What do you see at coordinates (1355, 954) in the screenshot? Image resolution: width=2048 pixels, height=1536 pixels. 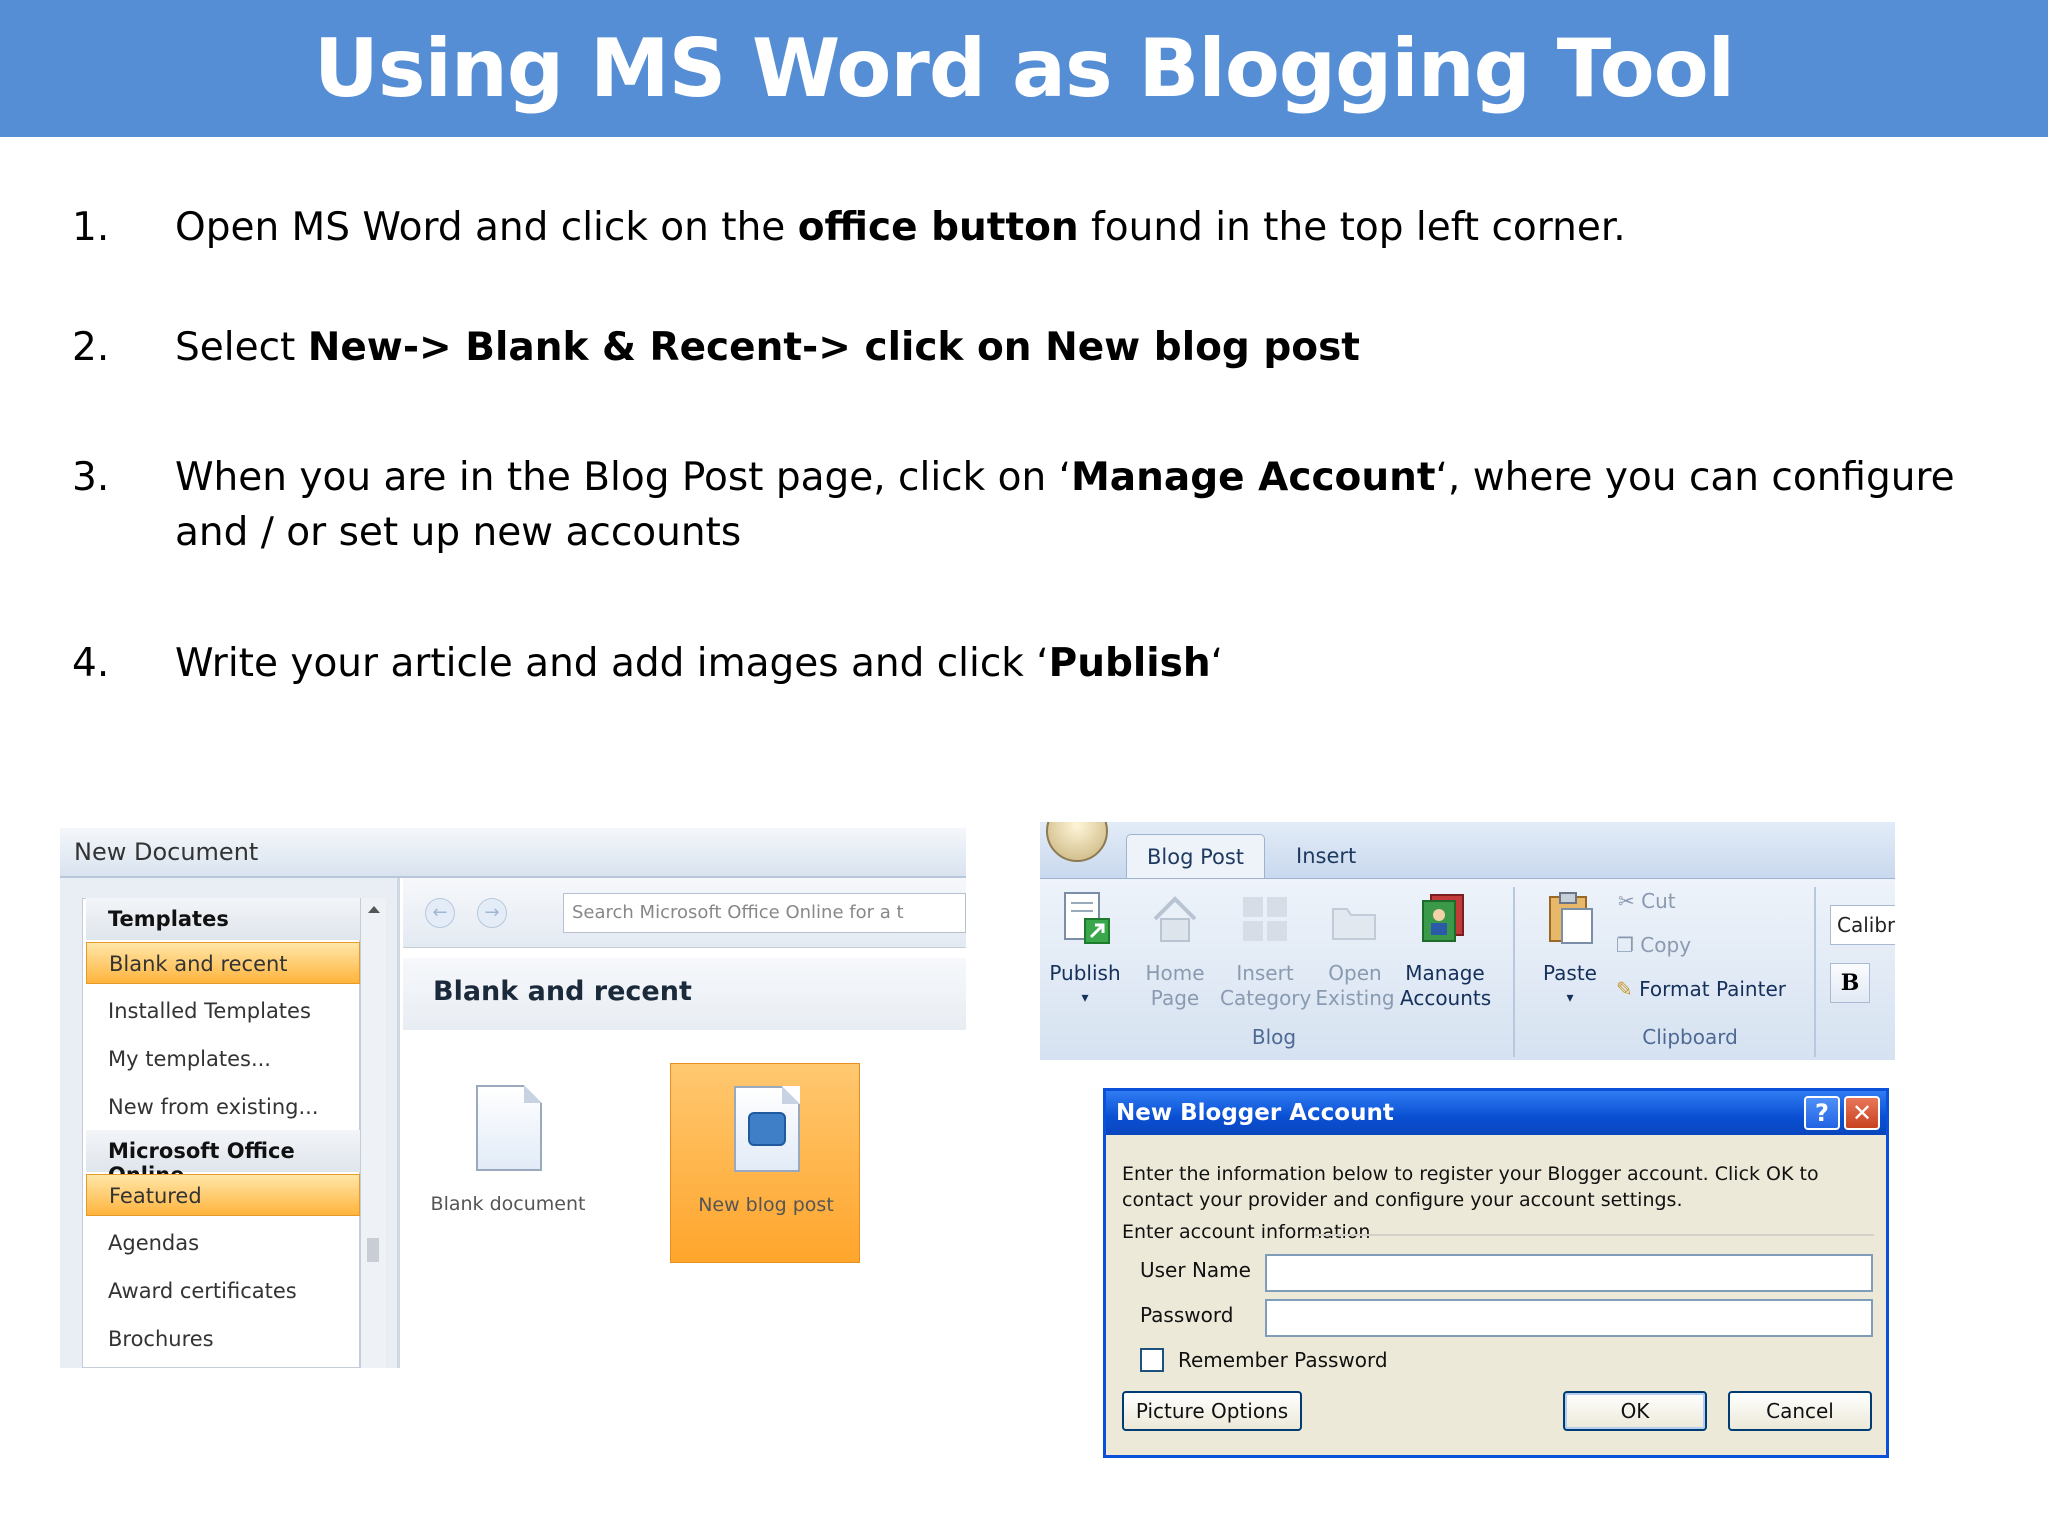 I see `open-existing-button: Open Existing` at bounding box center [1355, 954].